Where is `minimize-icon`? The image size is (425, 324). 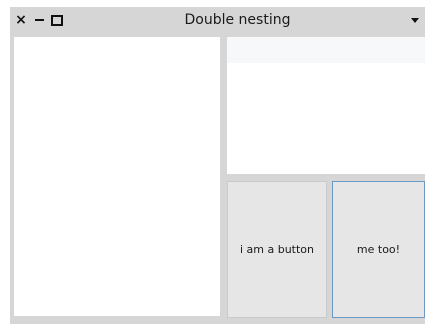 minimize-icon is located at coordinates (39, 20).